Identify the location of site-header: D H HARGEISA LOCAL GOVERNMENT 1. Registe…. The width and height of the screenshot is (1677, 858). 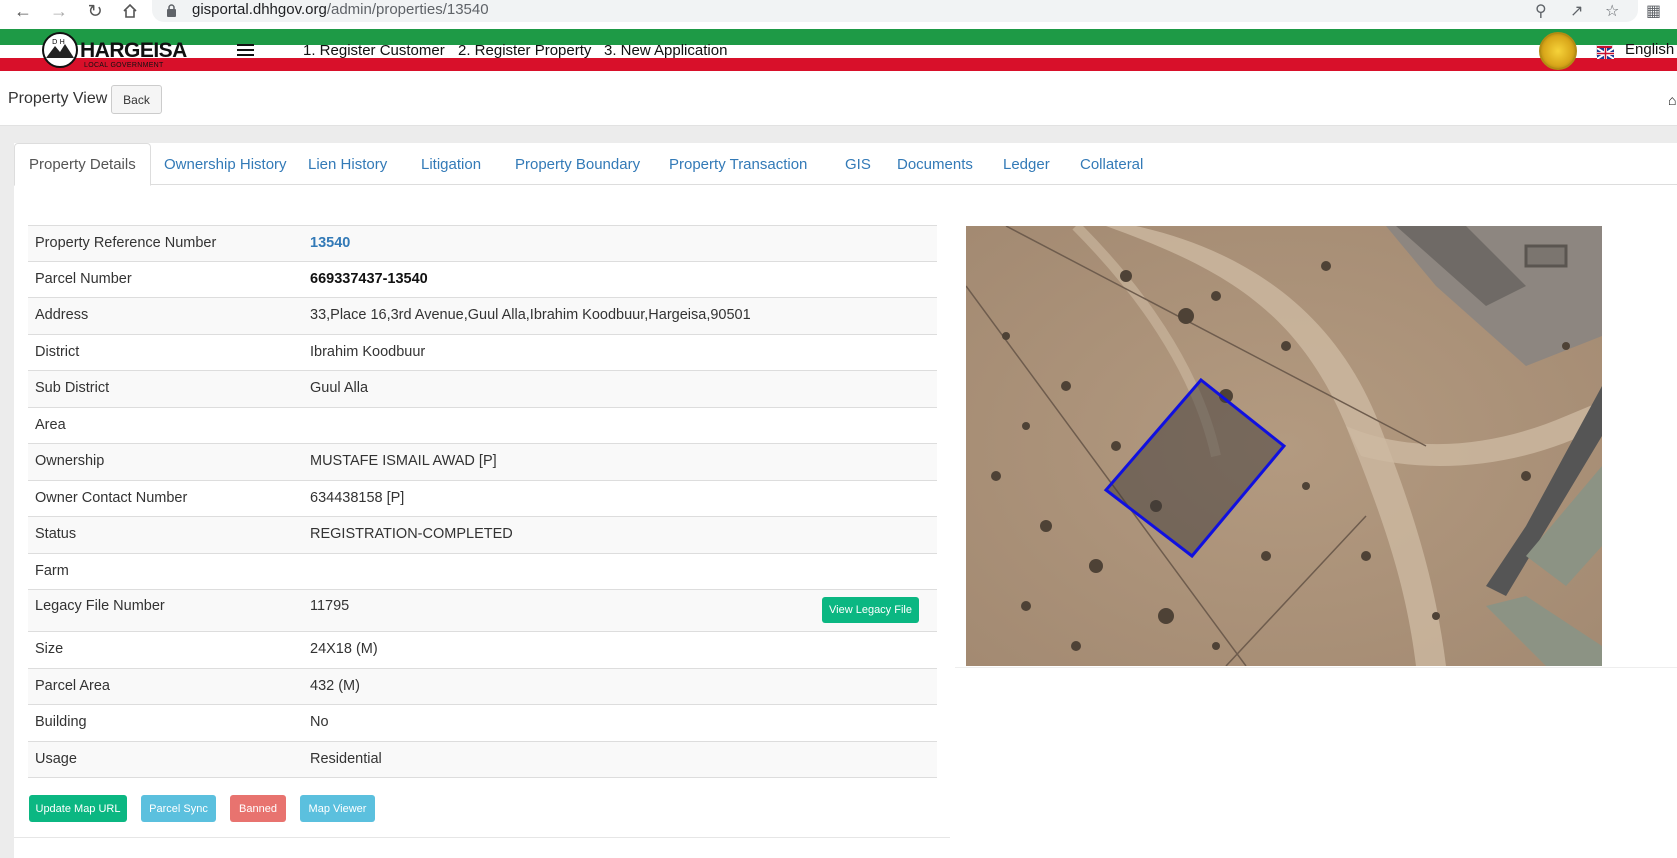
(838, 52).